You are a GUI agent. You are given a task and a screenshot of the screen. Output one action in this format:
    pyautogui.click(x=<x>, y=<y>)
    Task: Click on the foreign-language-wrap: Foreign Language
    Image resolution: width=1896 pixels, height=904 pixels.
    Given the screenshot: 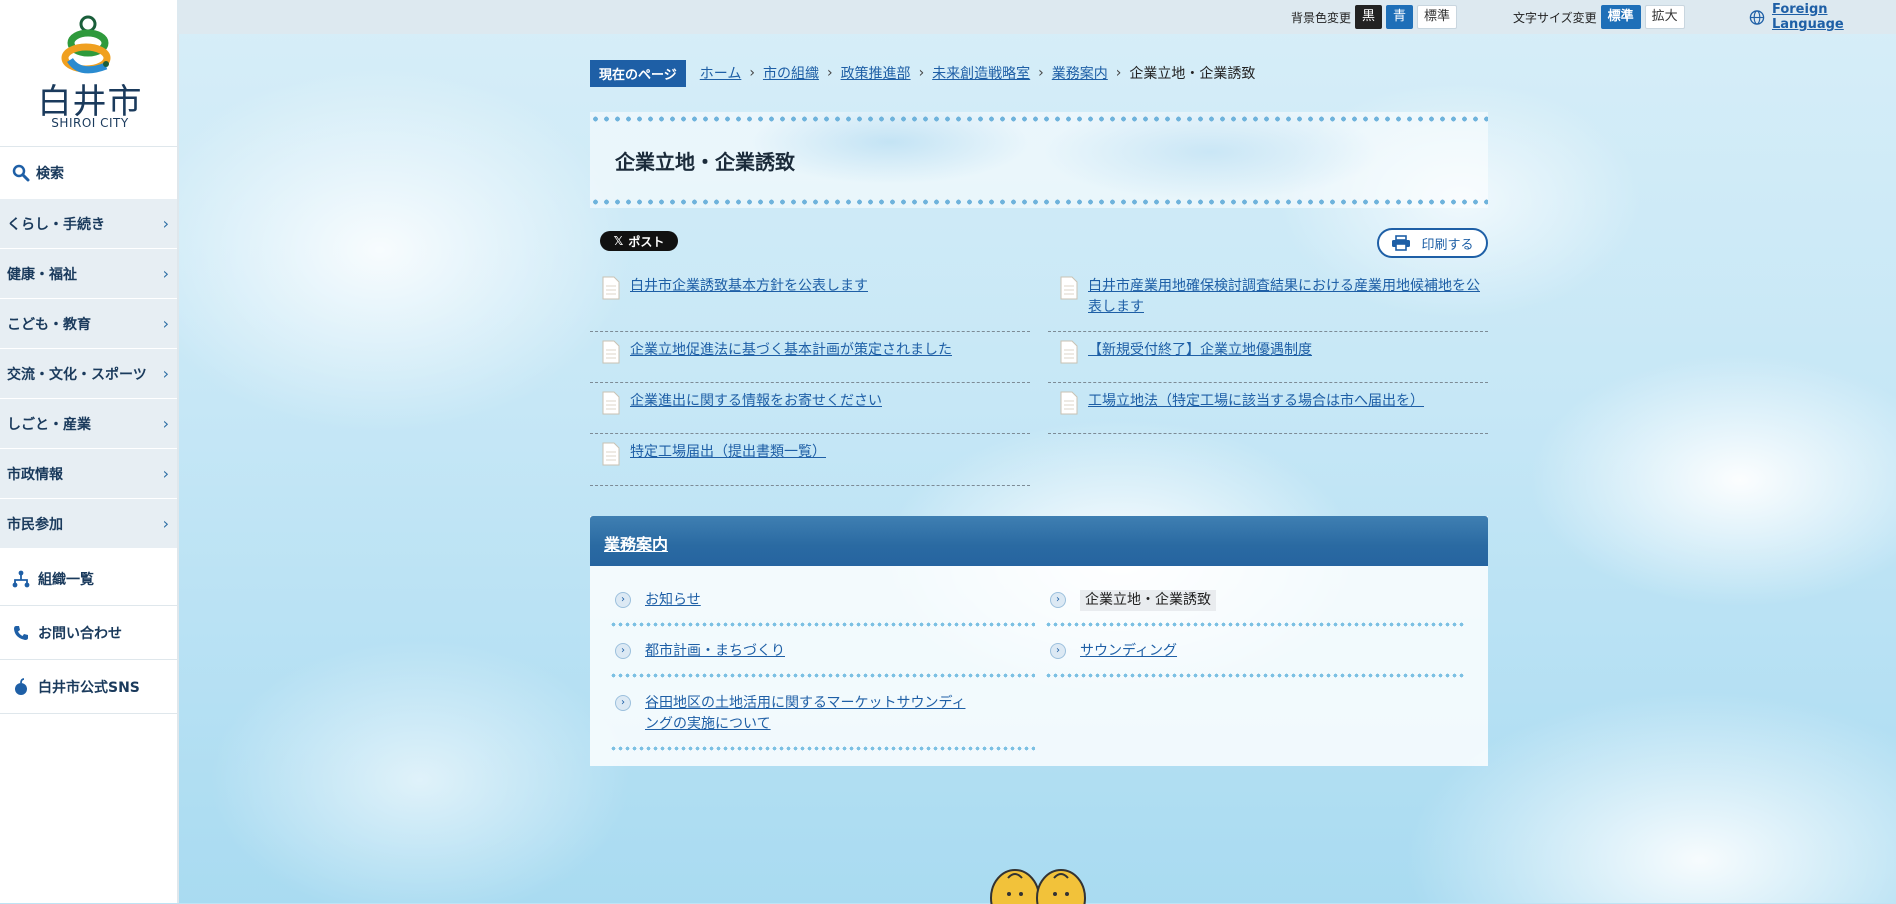 What is the action you would take?
    pyautogui.click(x=1822, y=17)
    